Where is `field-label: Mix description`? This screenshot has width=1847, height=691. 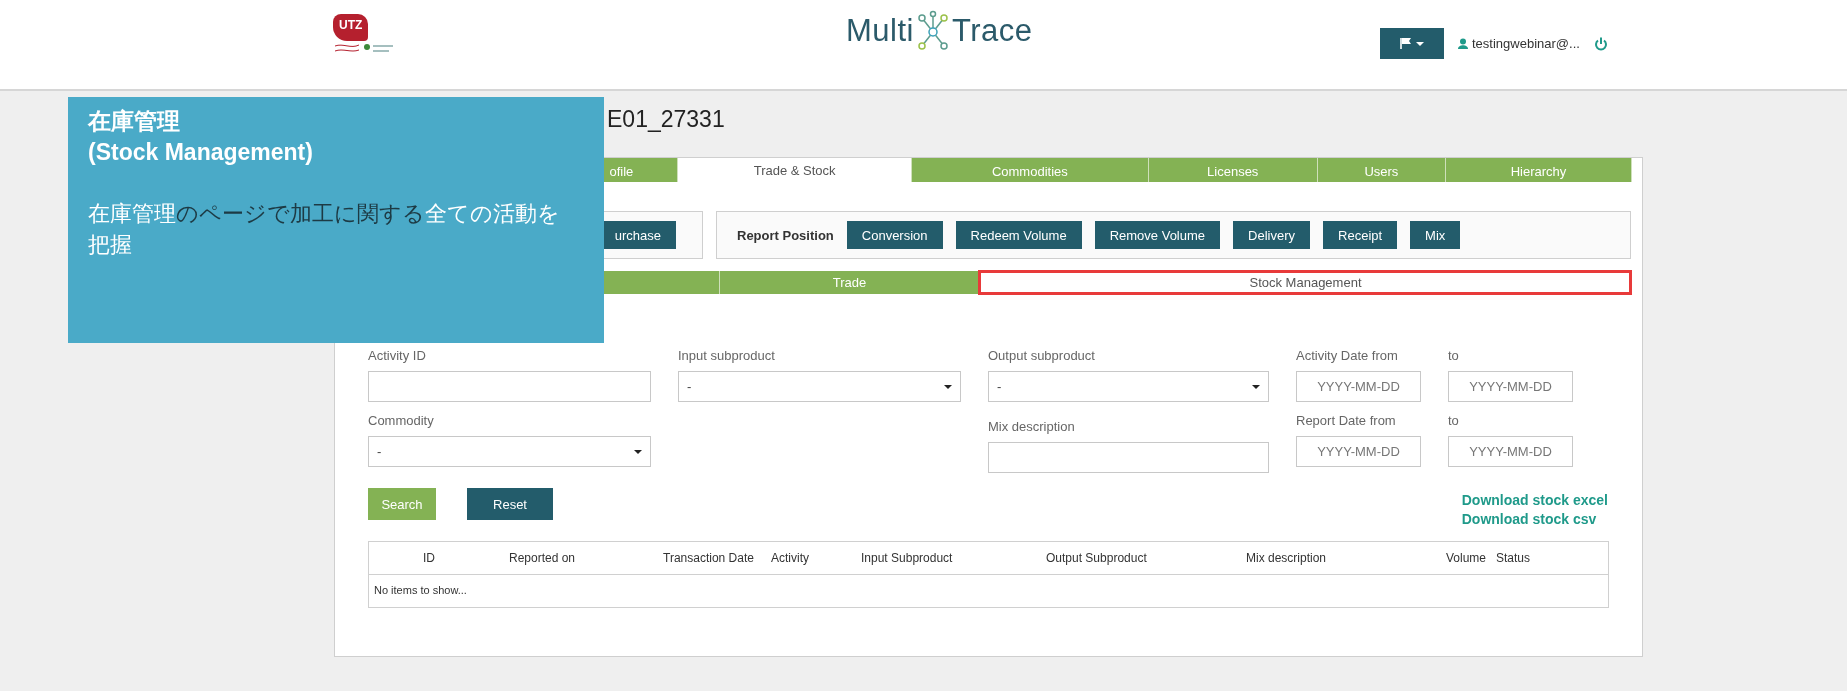
field-label: Mix description is located at coordinates (1032, 427).